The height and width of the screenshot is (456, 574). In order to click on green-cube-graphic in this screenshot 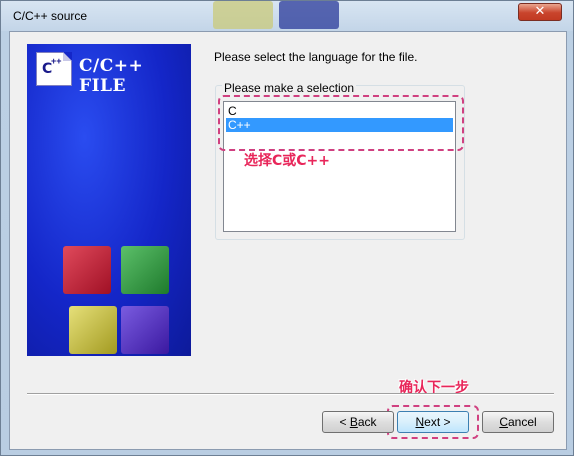, I will do `click(145, 270)`.